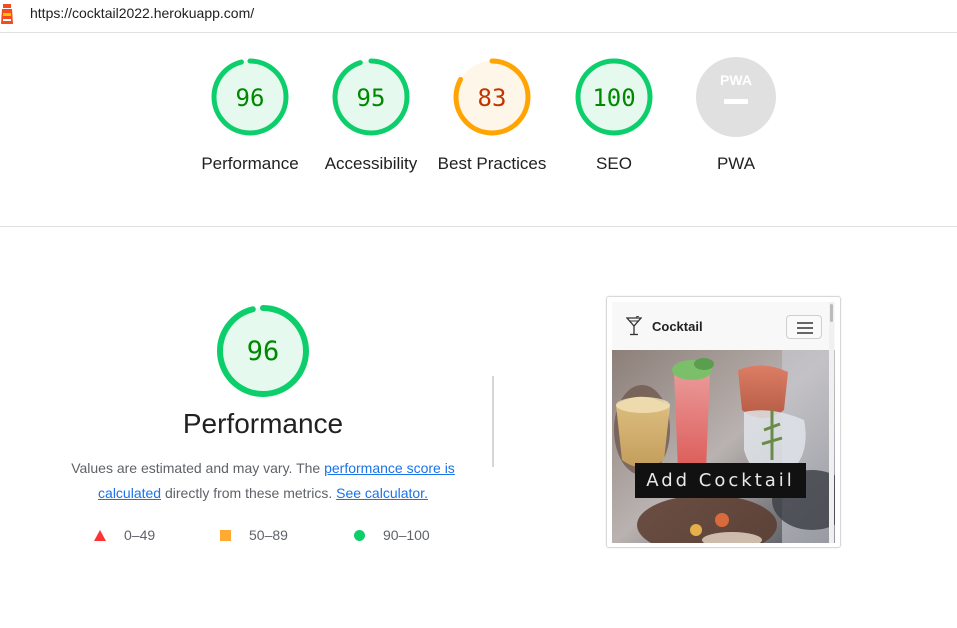 Image resolution: width=957 pixels, height=628 pixels. I want to click on gauge-label: PWA, so click(736, 163).